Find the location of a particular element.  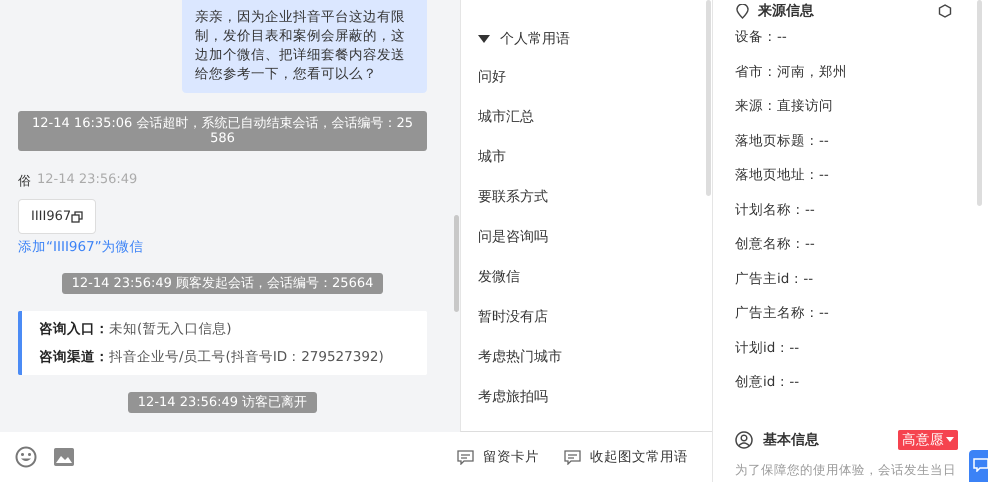

copy-icon is located at coordinates (77, 216).